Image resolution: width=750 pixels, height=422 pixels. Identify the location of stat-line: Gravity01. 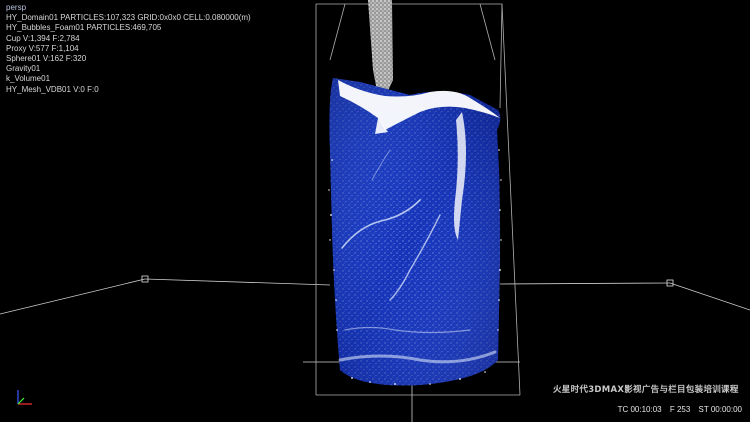
(23, 69).